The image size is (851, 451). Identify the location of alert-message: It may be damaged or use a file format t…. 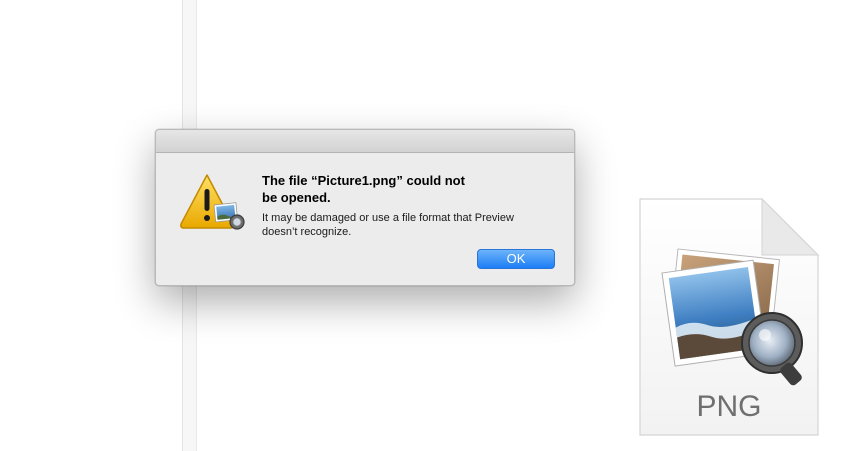
(412, 225).